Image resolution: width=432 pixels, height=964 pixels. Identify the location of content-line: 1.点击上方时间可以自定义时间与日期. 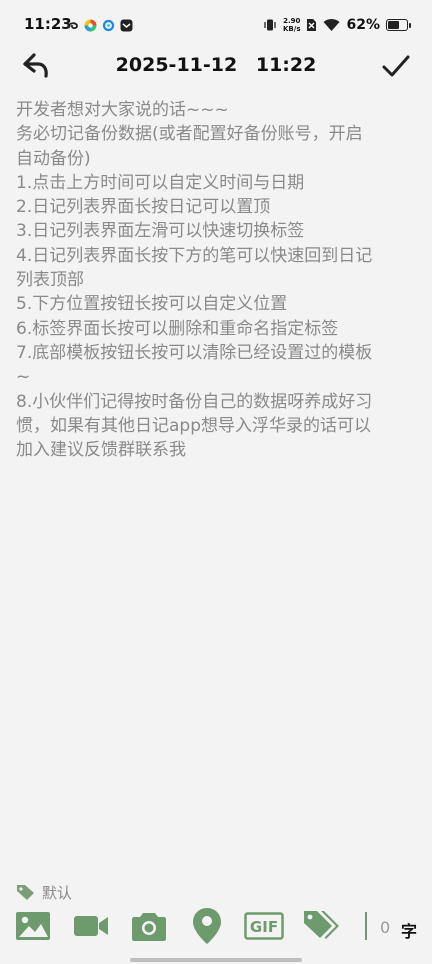
(160, 182).